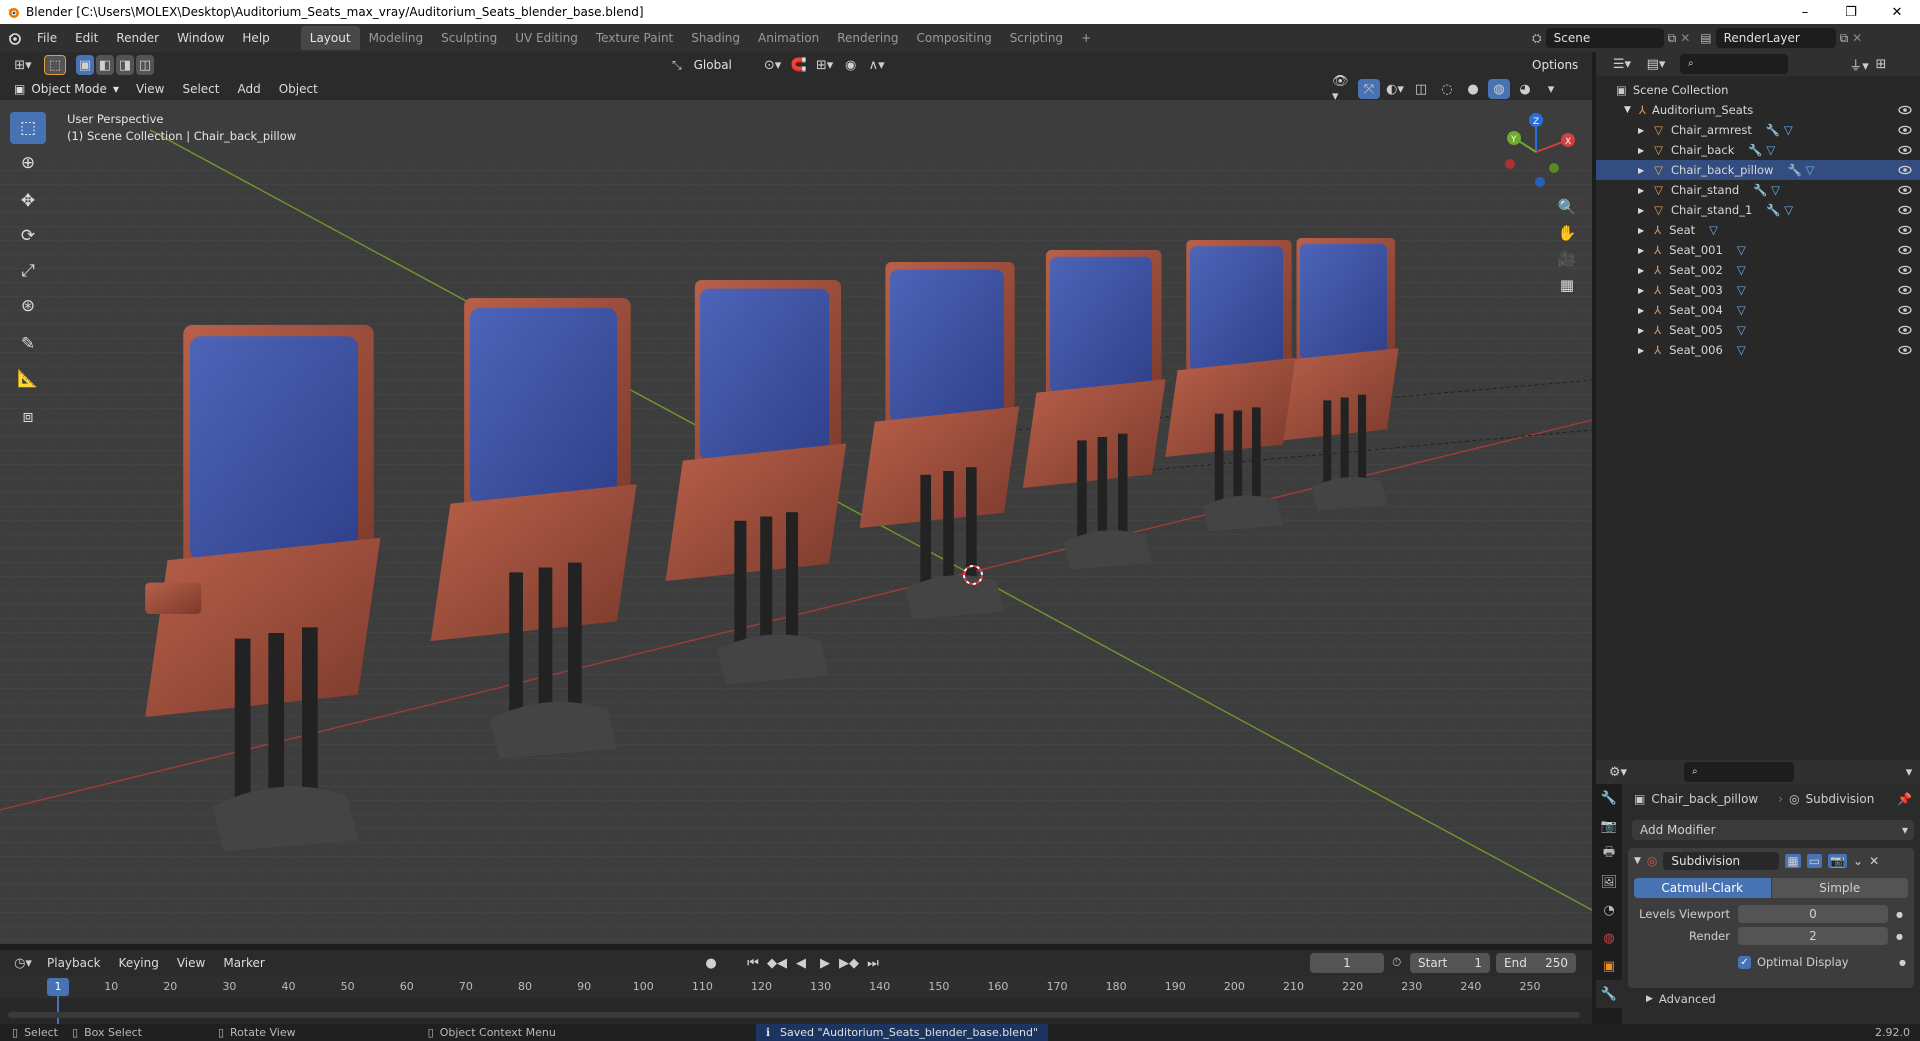 This screenshot has height=1041, width=1920. Describe the element at coordinates (1851, 12) in the screenshot. I see `restore-button: ❐` at that location.